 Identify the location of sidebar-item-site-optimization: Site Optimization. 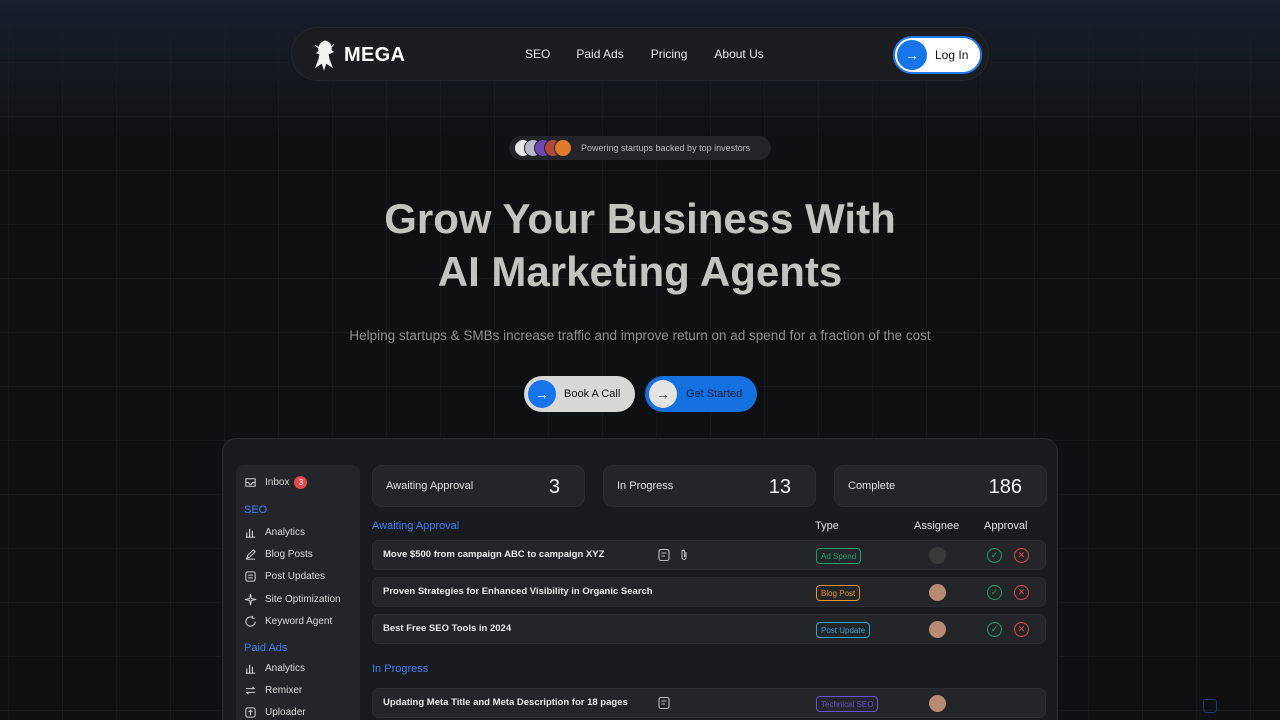
(292, 599).